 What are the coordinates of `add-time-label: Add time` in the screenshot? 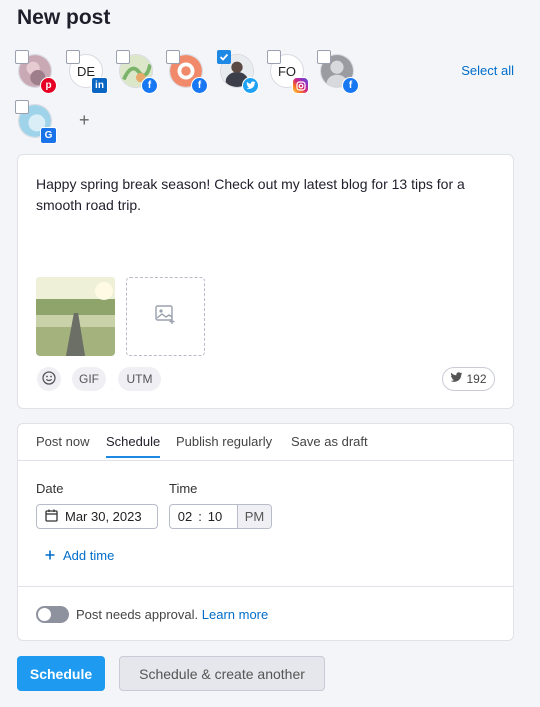 It's located at (89, 555).